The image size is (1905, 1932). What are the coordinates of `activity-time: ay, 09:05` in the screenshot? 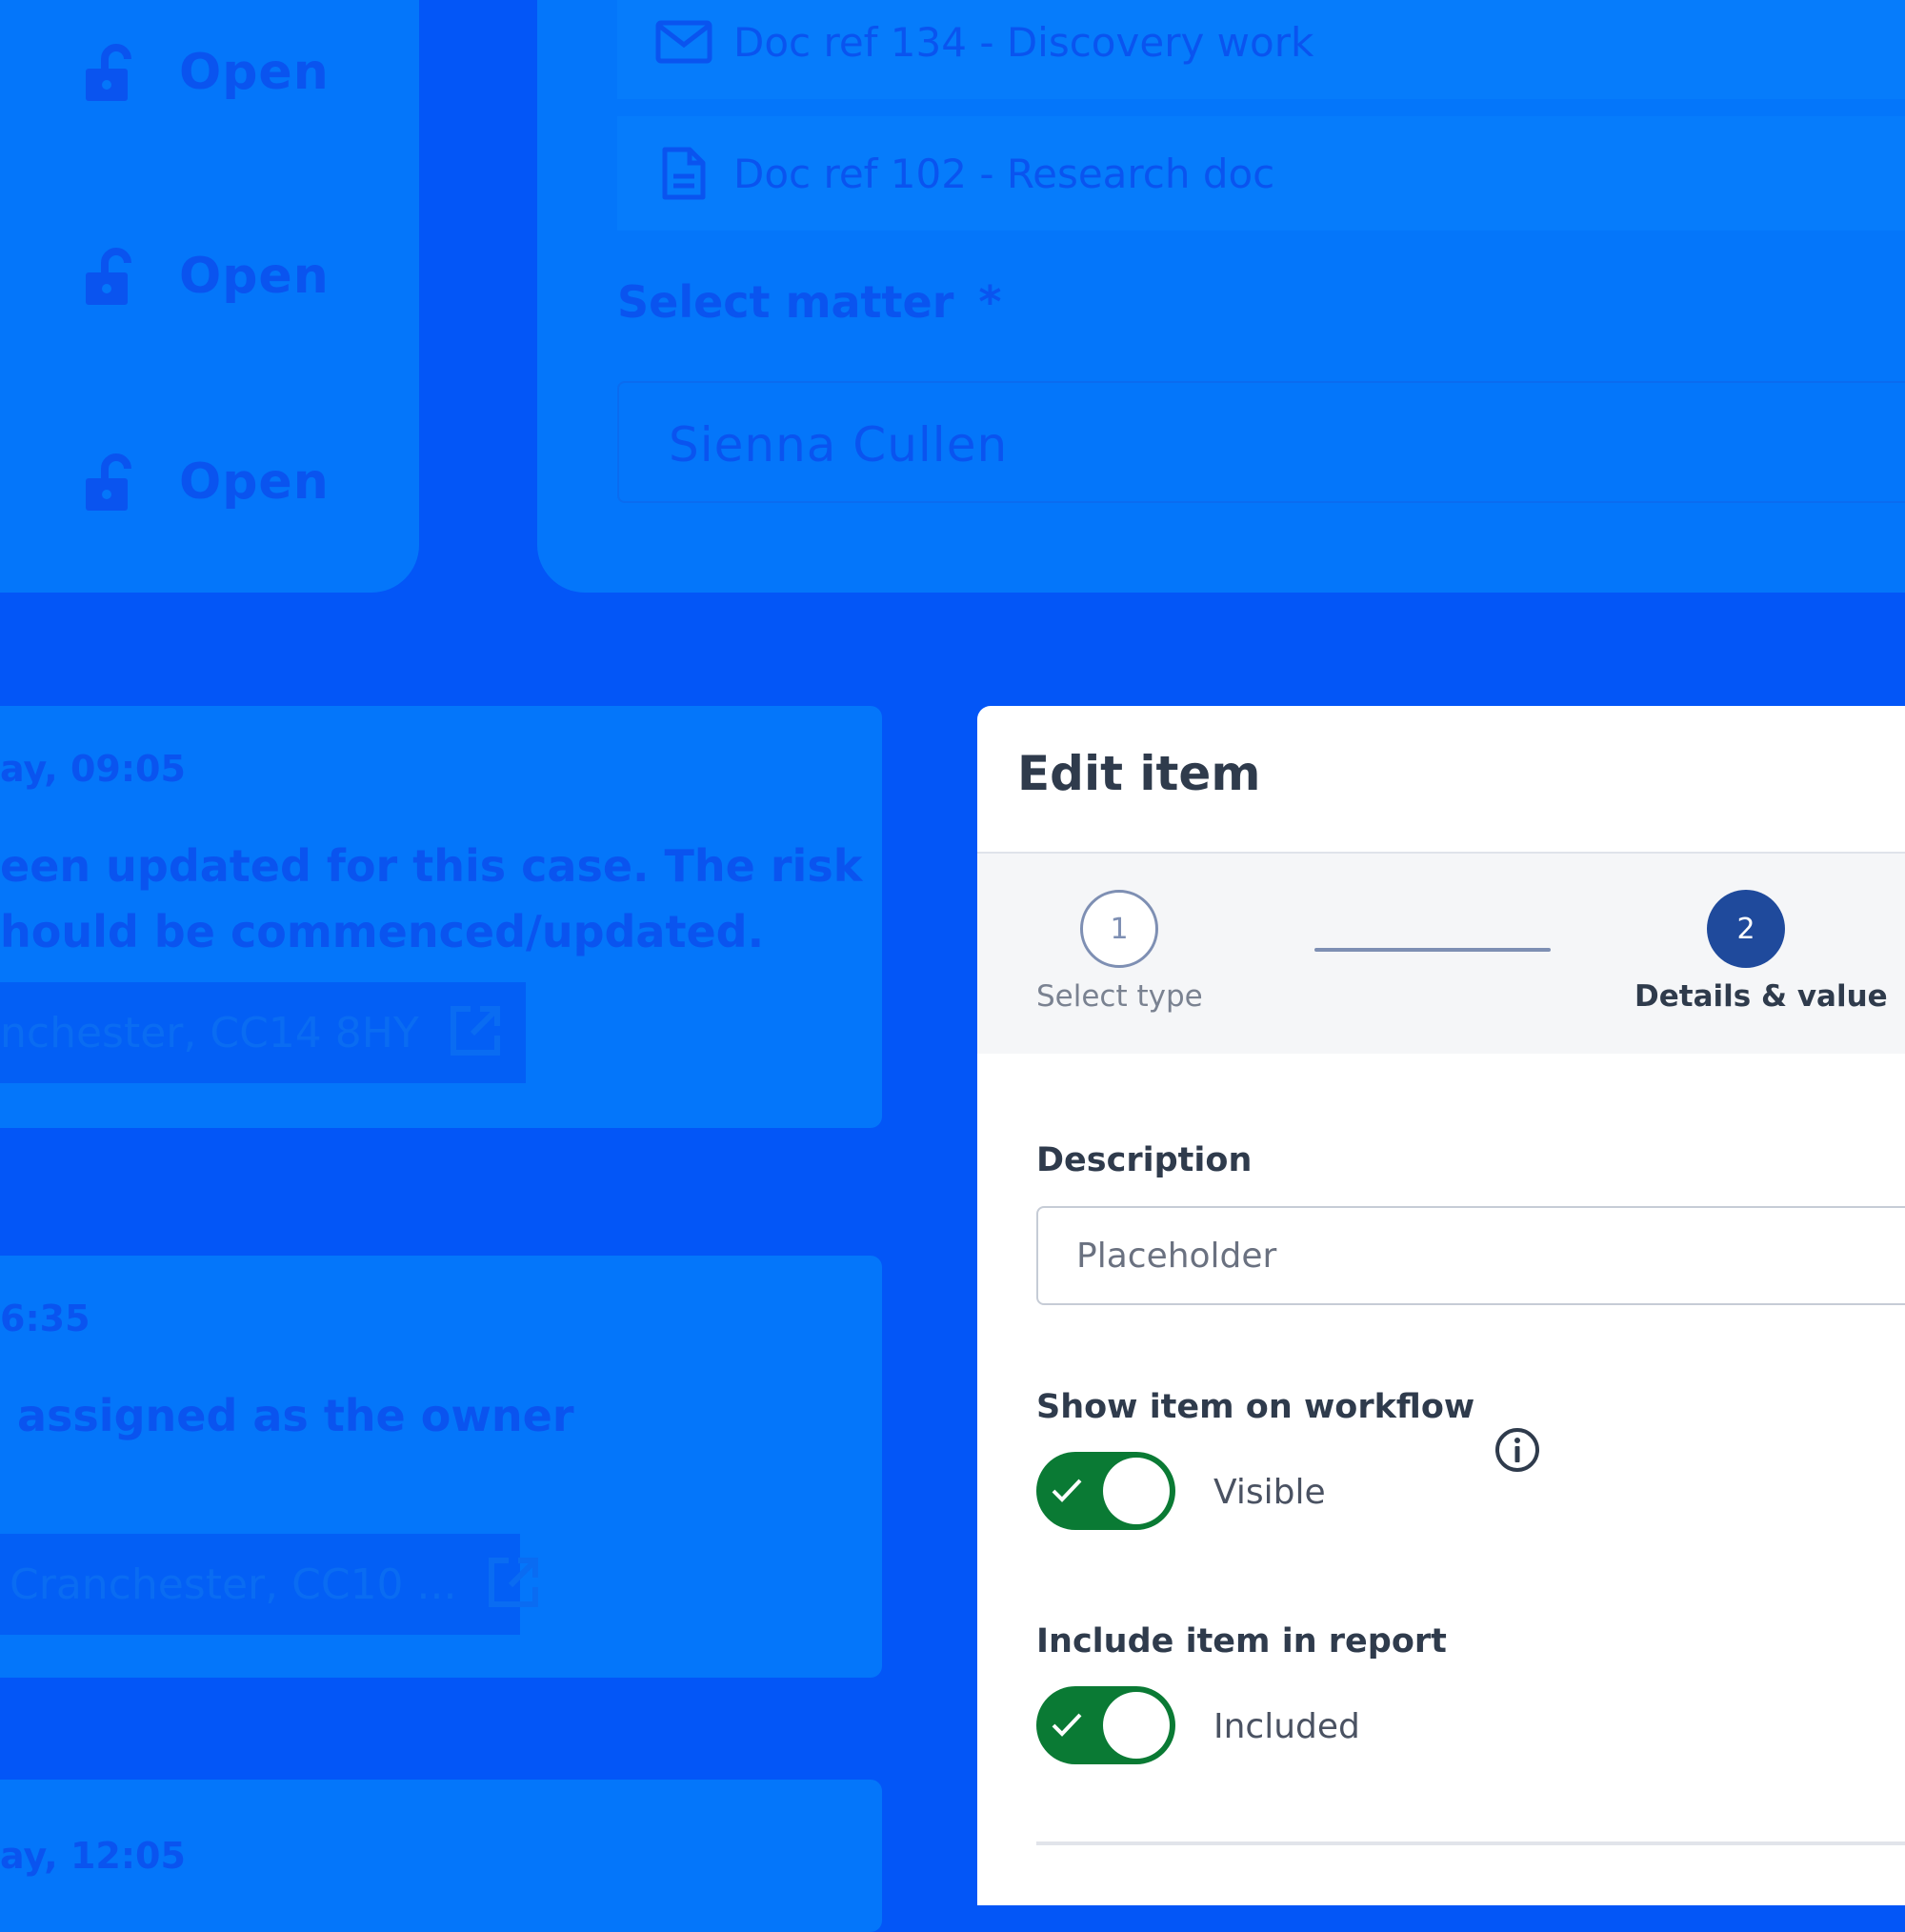 It's located at (93, 769).